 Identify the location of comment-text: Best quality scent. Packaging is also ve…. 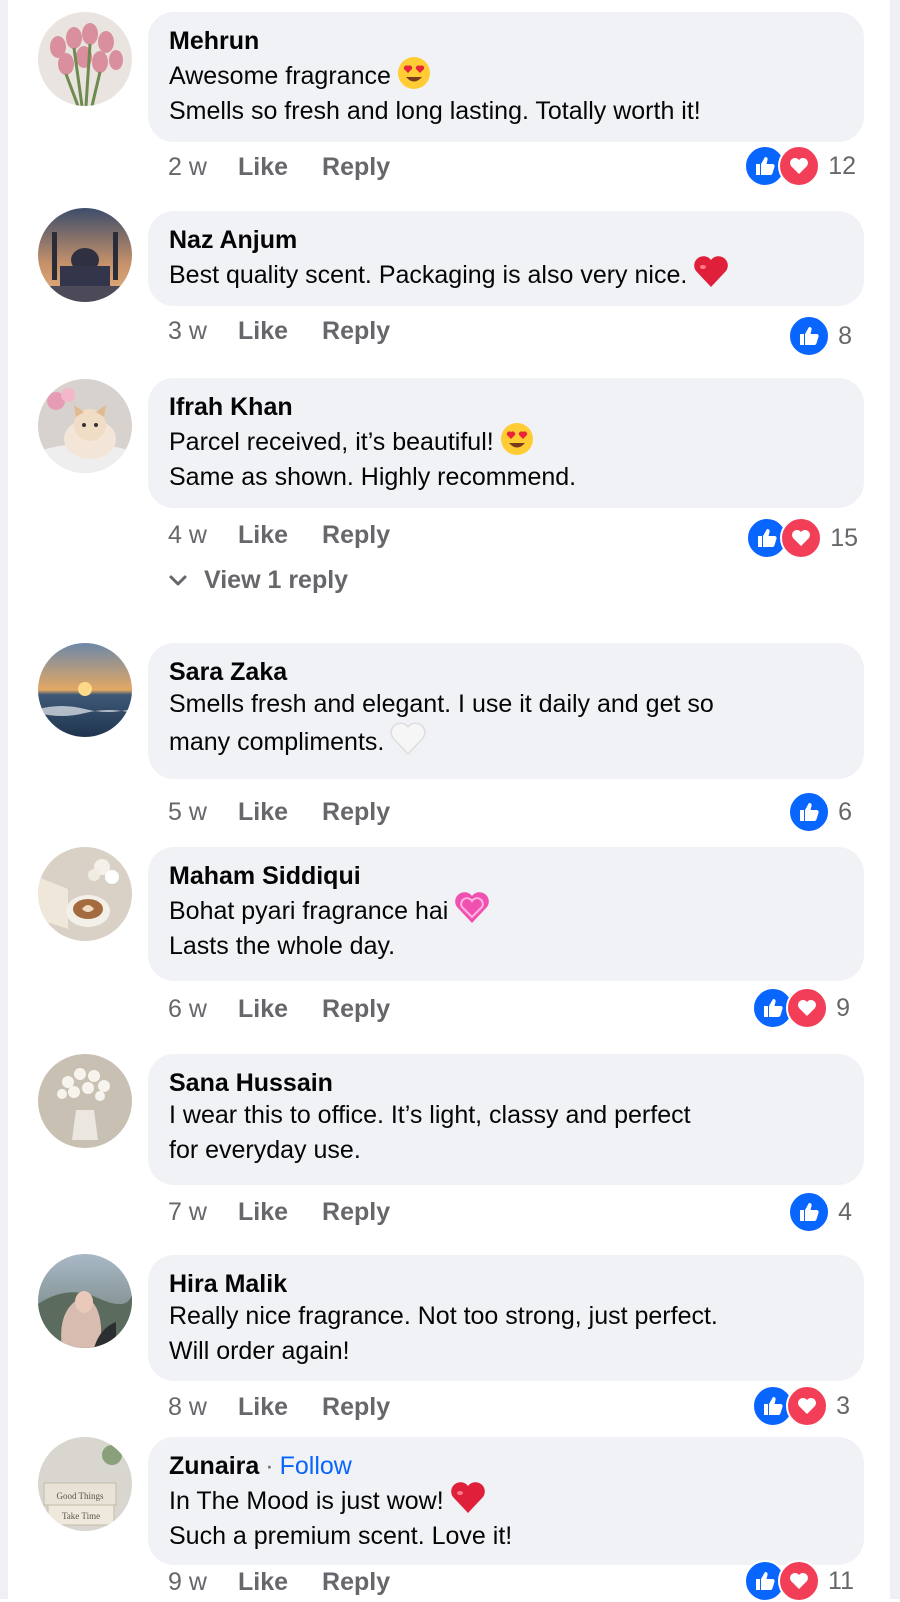
(428, 275).